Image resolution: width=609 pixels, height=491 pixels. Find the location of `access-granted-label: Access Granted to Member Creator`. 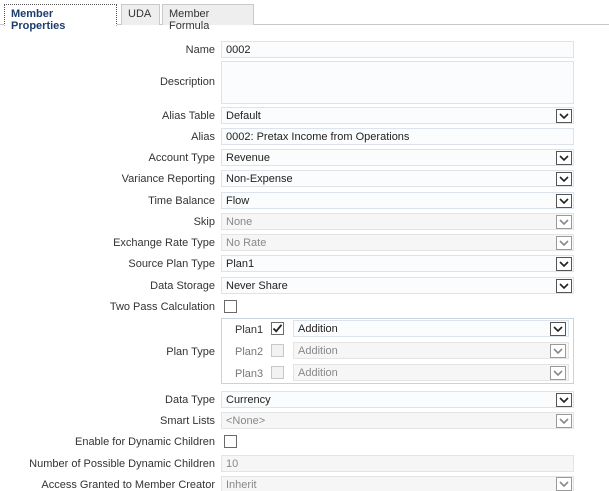

access-granted-label: Access Granted to Member Creator is located at coordinates (128, 485).